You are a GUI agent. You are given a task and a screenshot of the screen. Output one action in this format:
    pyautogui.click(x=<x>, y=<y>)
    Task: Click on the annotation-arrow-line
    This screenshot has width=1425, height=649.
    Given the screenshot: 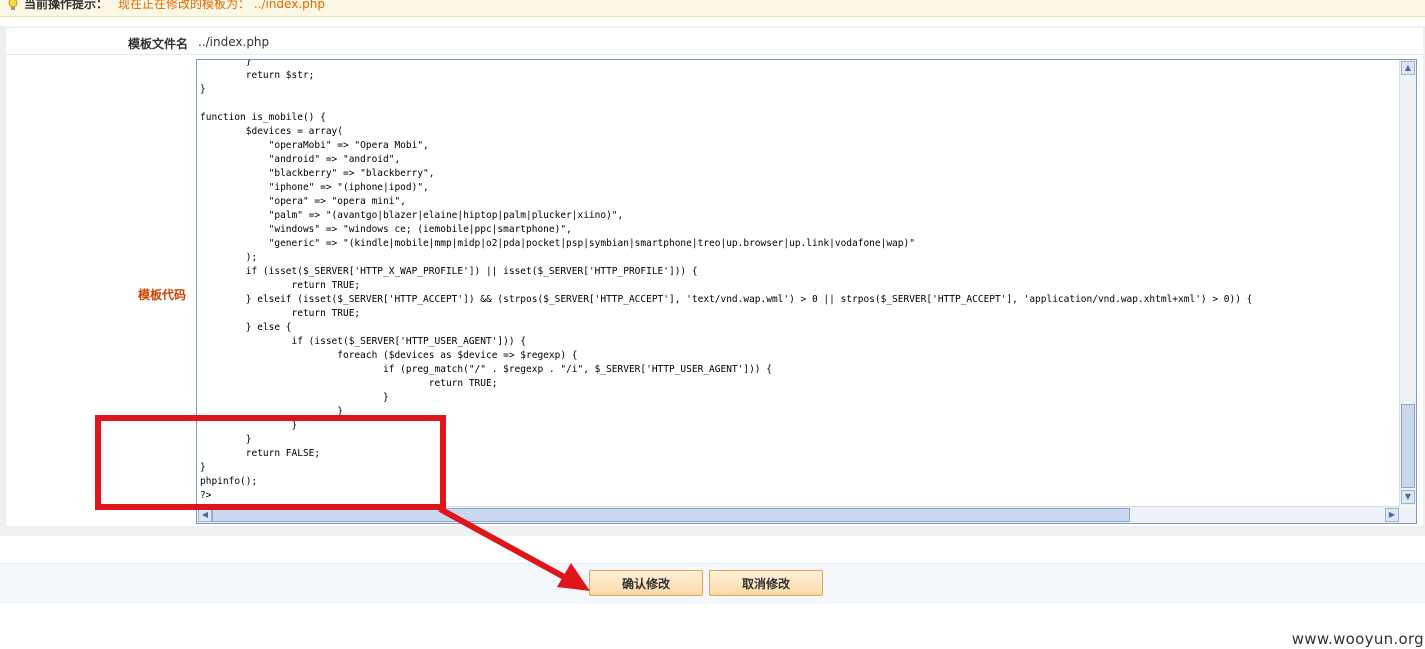 What is the action you would take?
    pyautogui.click(x=503, y=543)
    